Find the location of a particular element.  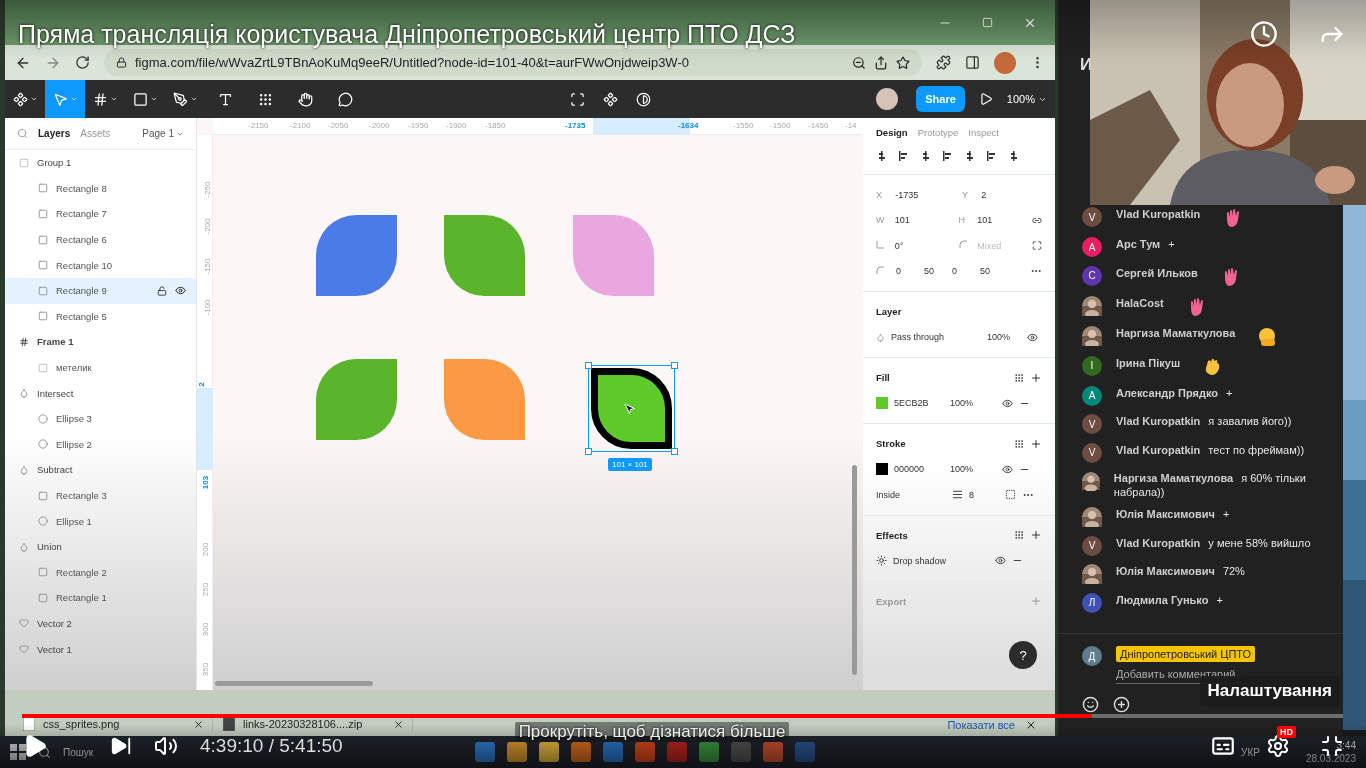

effect-dropdown: Drop shadow is located at coordinates (941, 560).